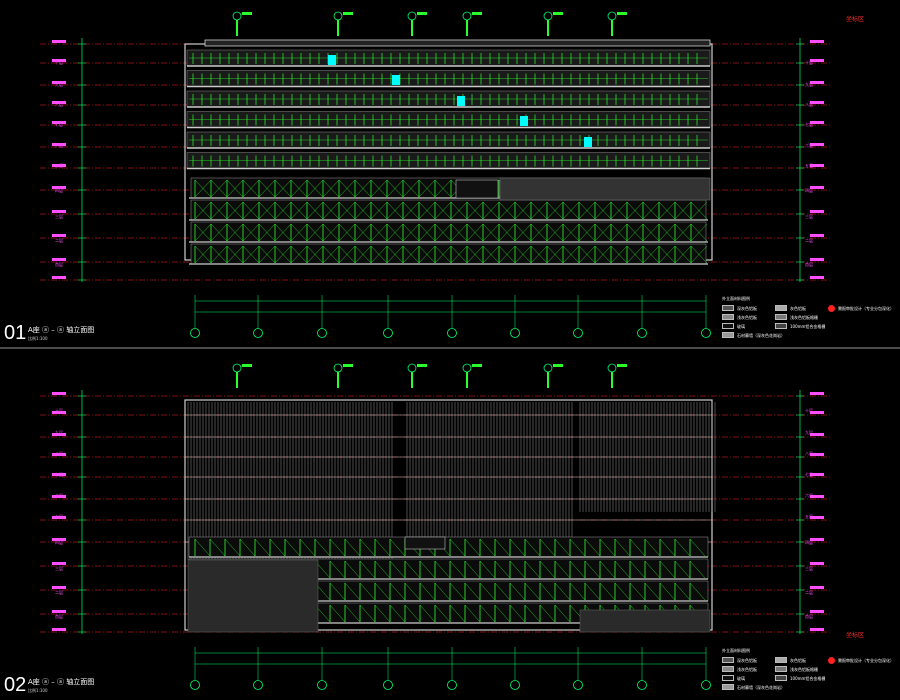 The height and width of the screenshot is (700, 900). Describe the element at coordinates (809, 410) in the screenshot. I see `floor-label: 十层` at that location.